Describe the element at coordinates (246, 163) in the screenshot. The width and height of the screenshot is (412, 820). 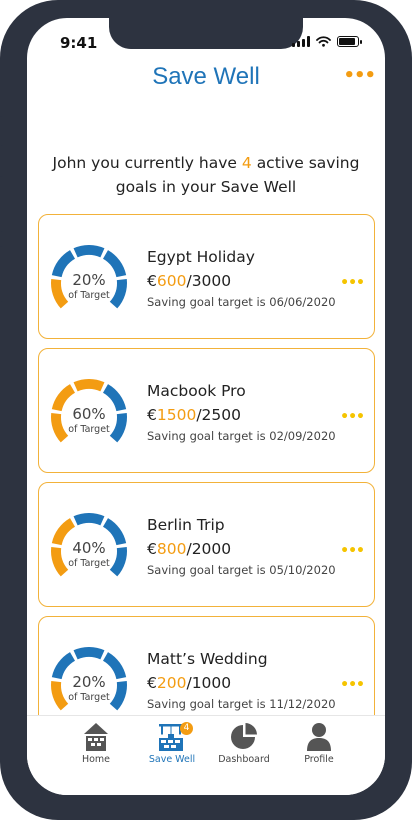
I see `active-goals-count: 4` at that location.